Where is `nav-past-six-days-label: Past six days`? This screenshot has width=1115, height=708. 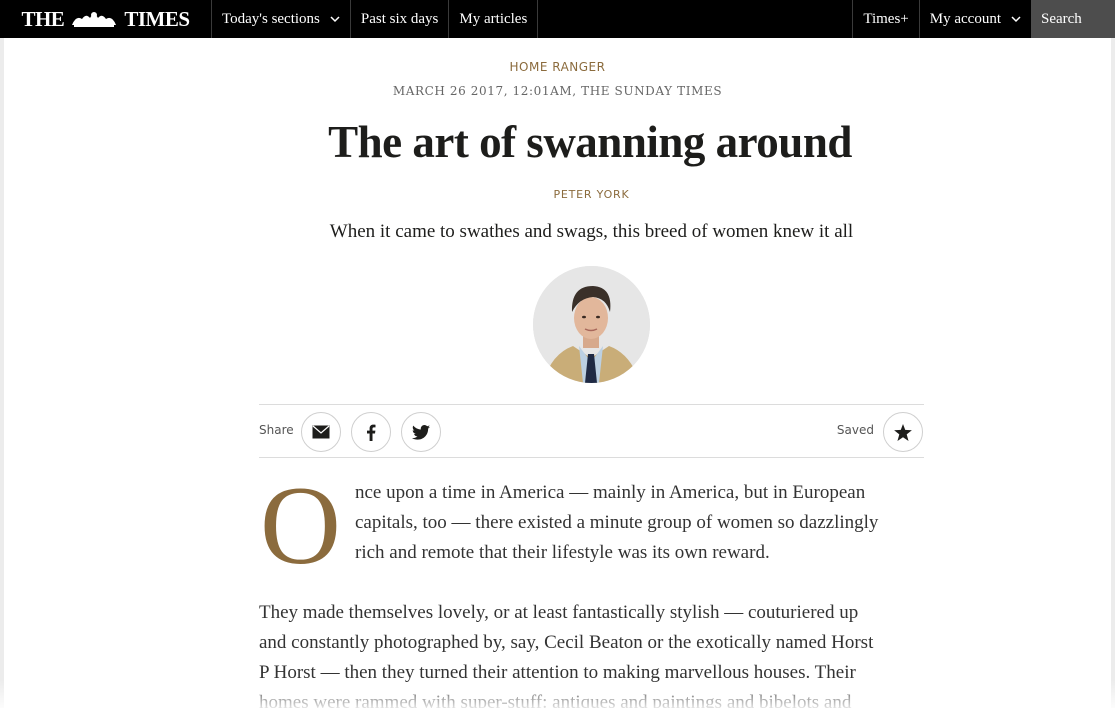
nav-past-six-days-label: Past six days is located at coordinates (399, 18).